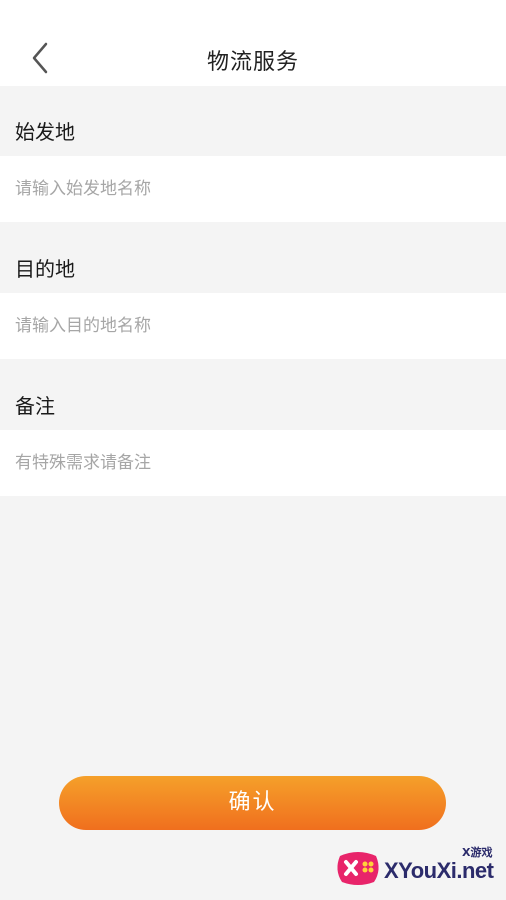  I want to click on destination-input, so click(87, 326).